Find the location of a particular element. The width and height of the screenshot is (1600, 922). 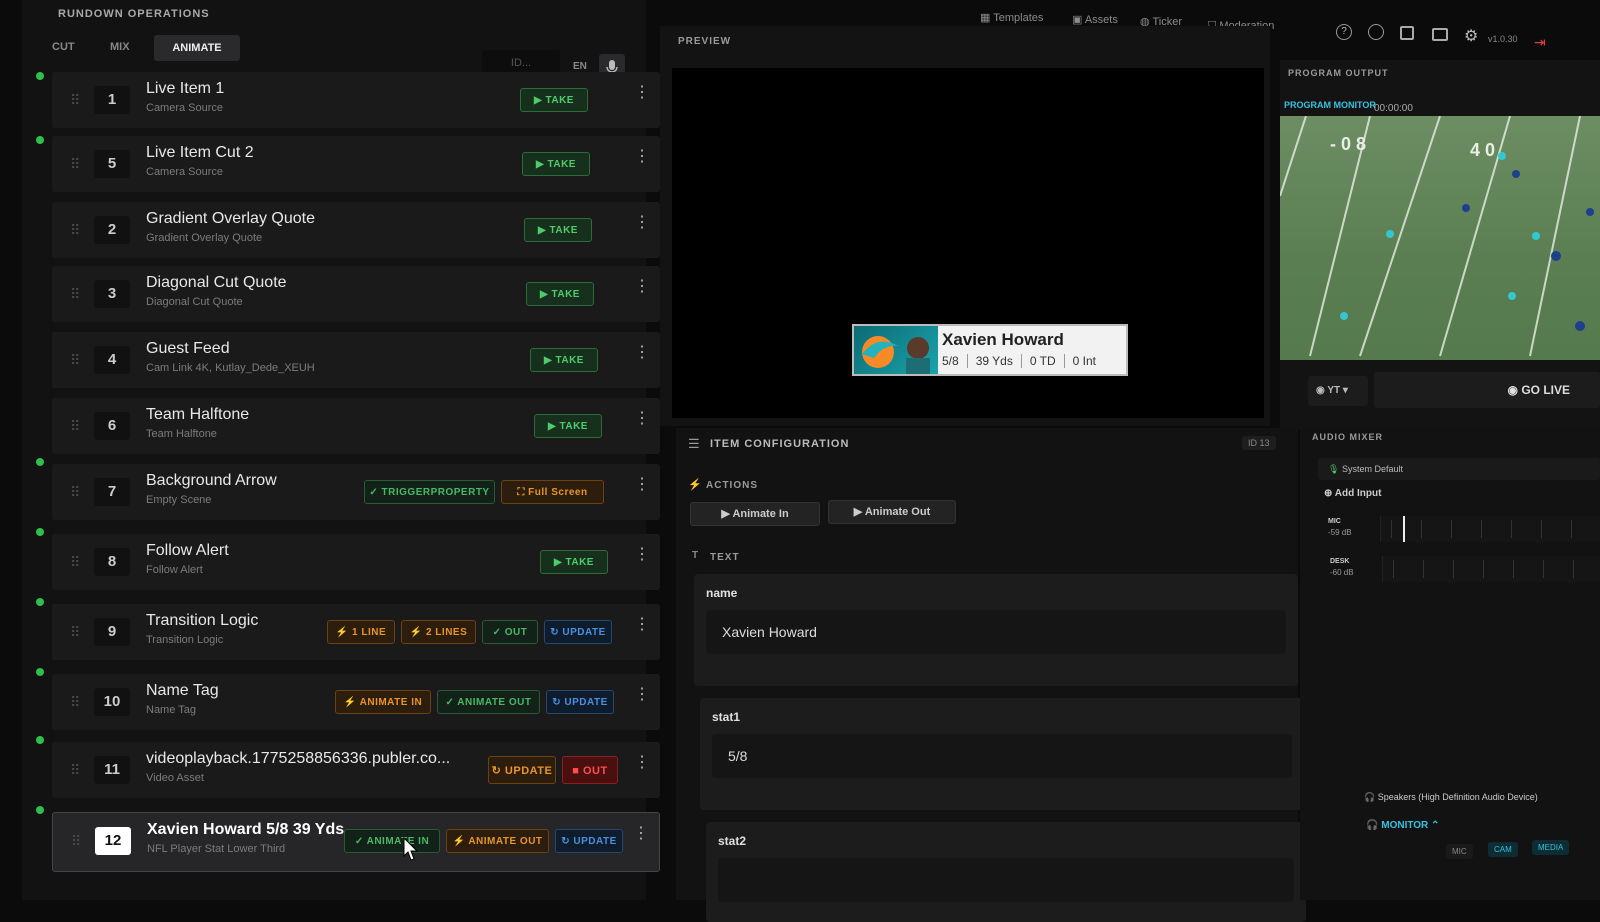

action-button: ⚡ ANIMATE OUT is located at coordinates (497, 841).